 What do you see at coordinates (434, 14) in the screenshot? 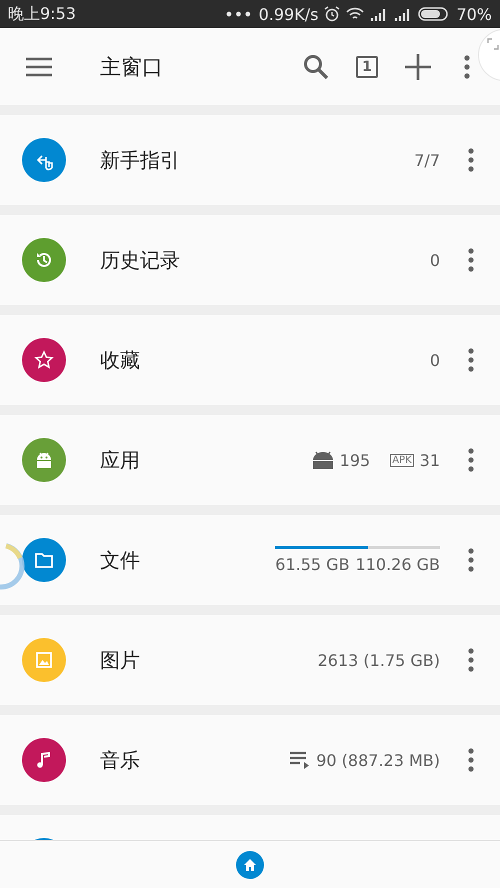
I see `battery-icon` at bounding box center [434, 14].